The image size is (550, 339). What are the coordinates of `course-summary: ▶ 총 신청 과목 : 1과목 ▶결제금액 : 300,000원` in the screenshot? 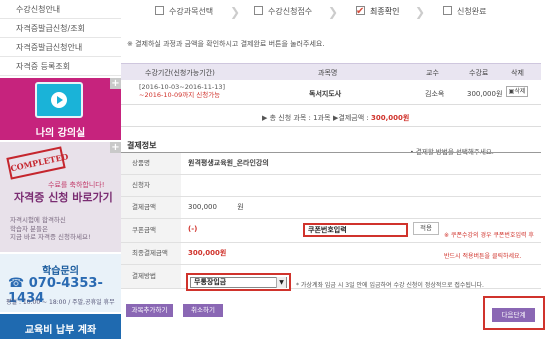 It's located at (331, 116).